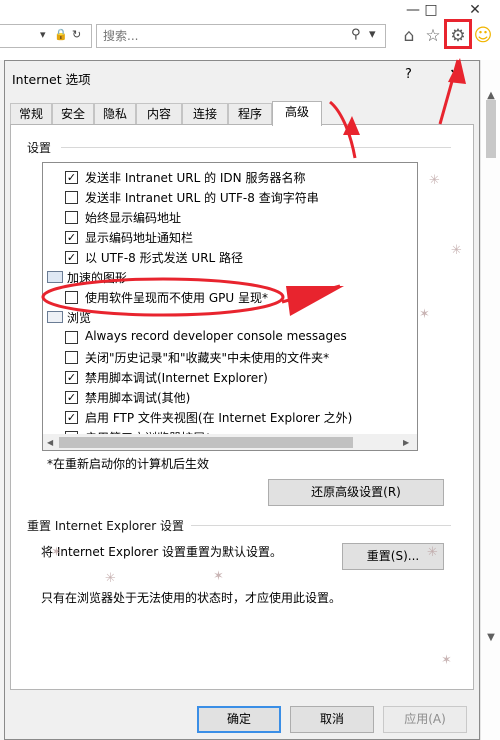  I want to click on settings-category-row: 加速的图形, so click(230, 277).